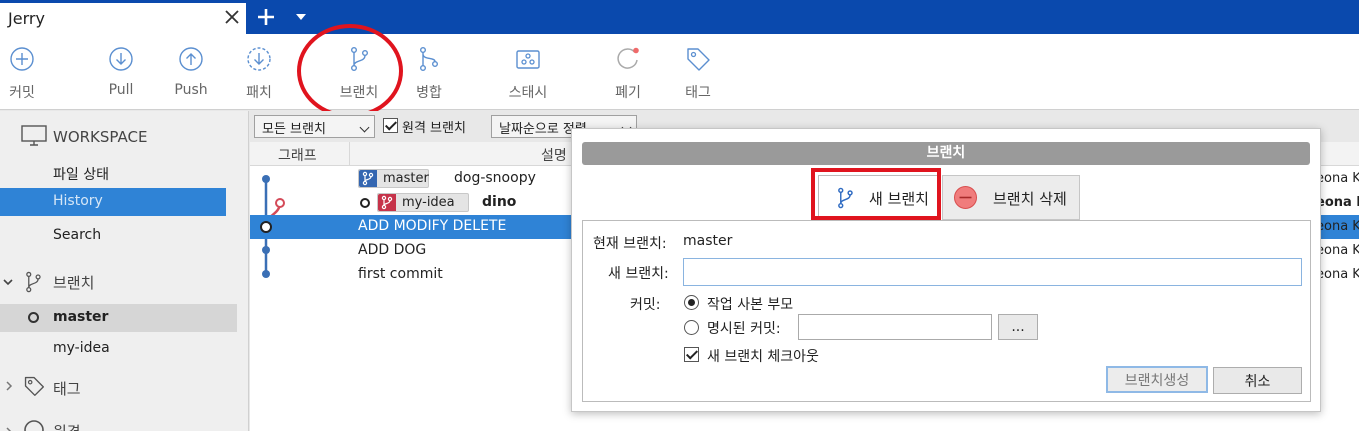 The width and height of the screenshot is (1359, 431). What do you see at coordinates (34, 425) in the screenshot?
I see `globe-icon` at bounding box center [34, 425].